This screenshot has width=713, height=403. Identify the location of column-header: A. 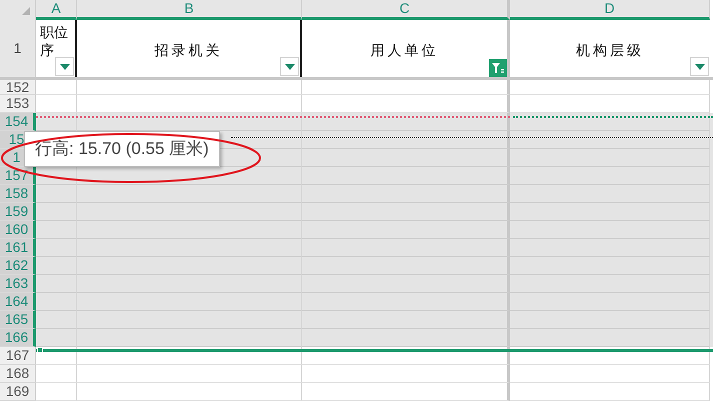
(56, 10).